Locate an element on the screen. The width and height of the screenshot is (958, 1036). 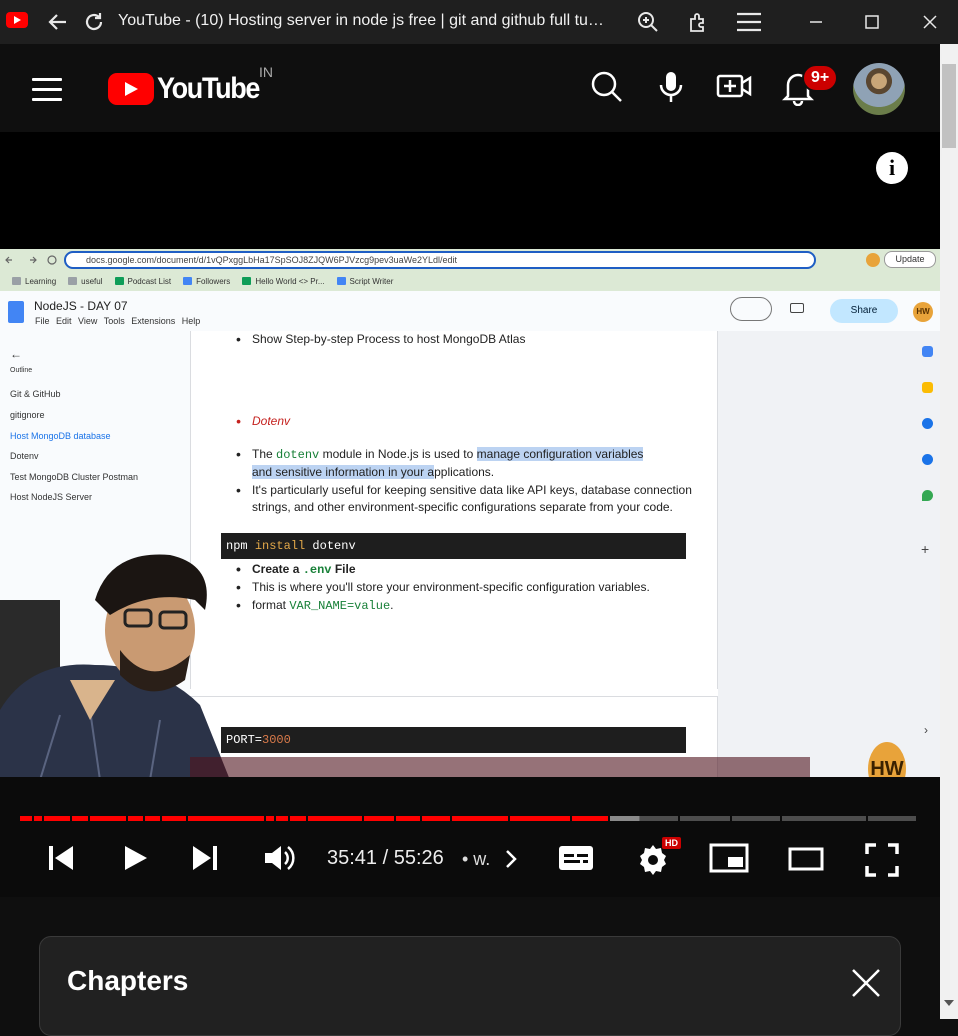
search-icon is located at coordinates (608, 88).